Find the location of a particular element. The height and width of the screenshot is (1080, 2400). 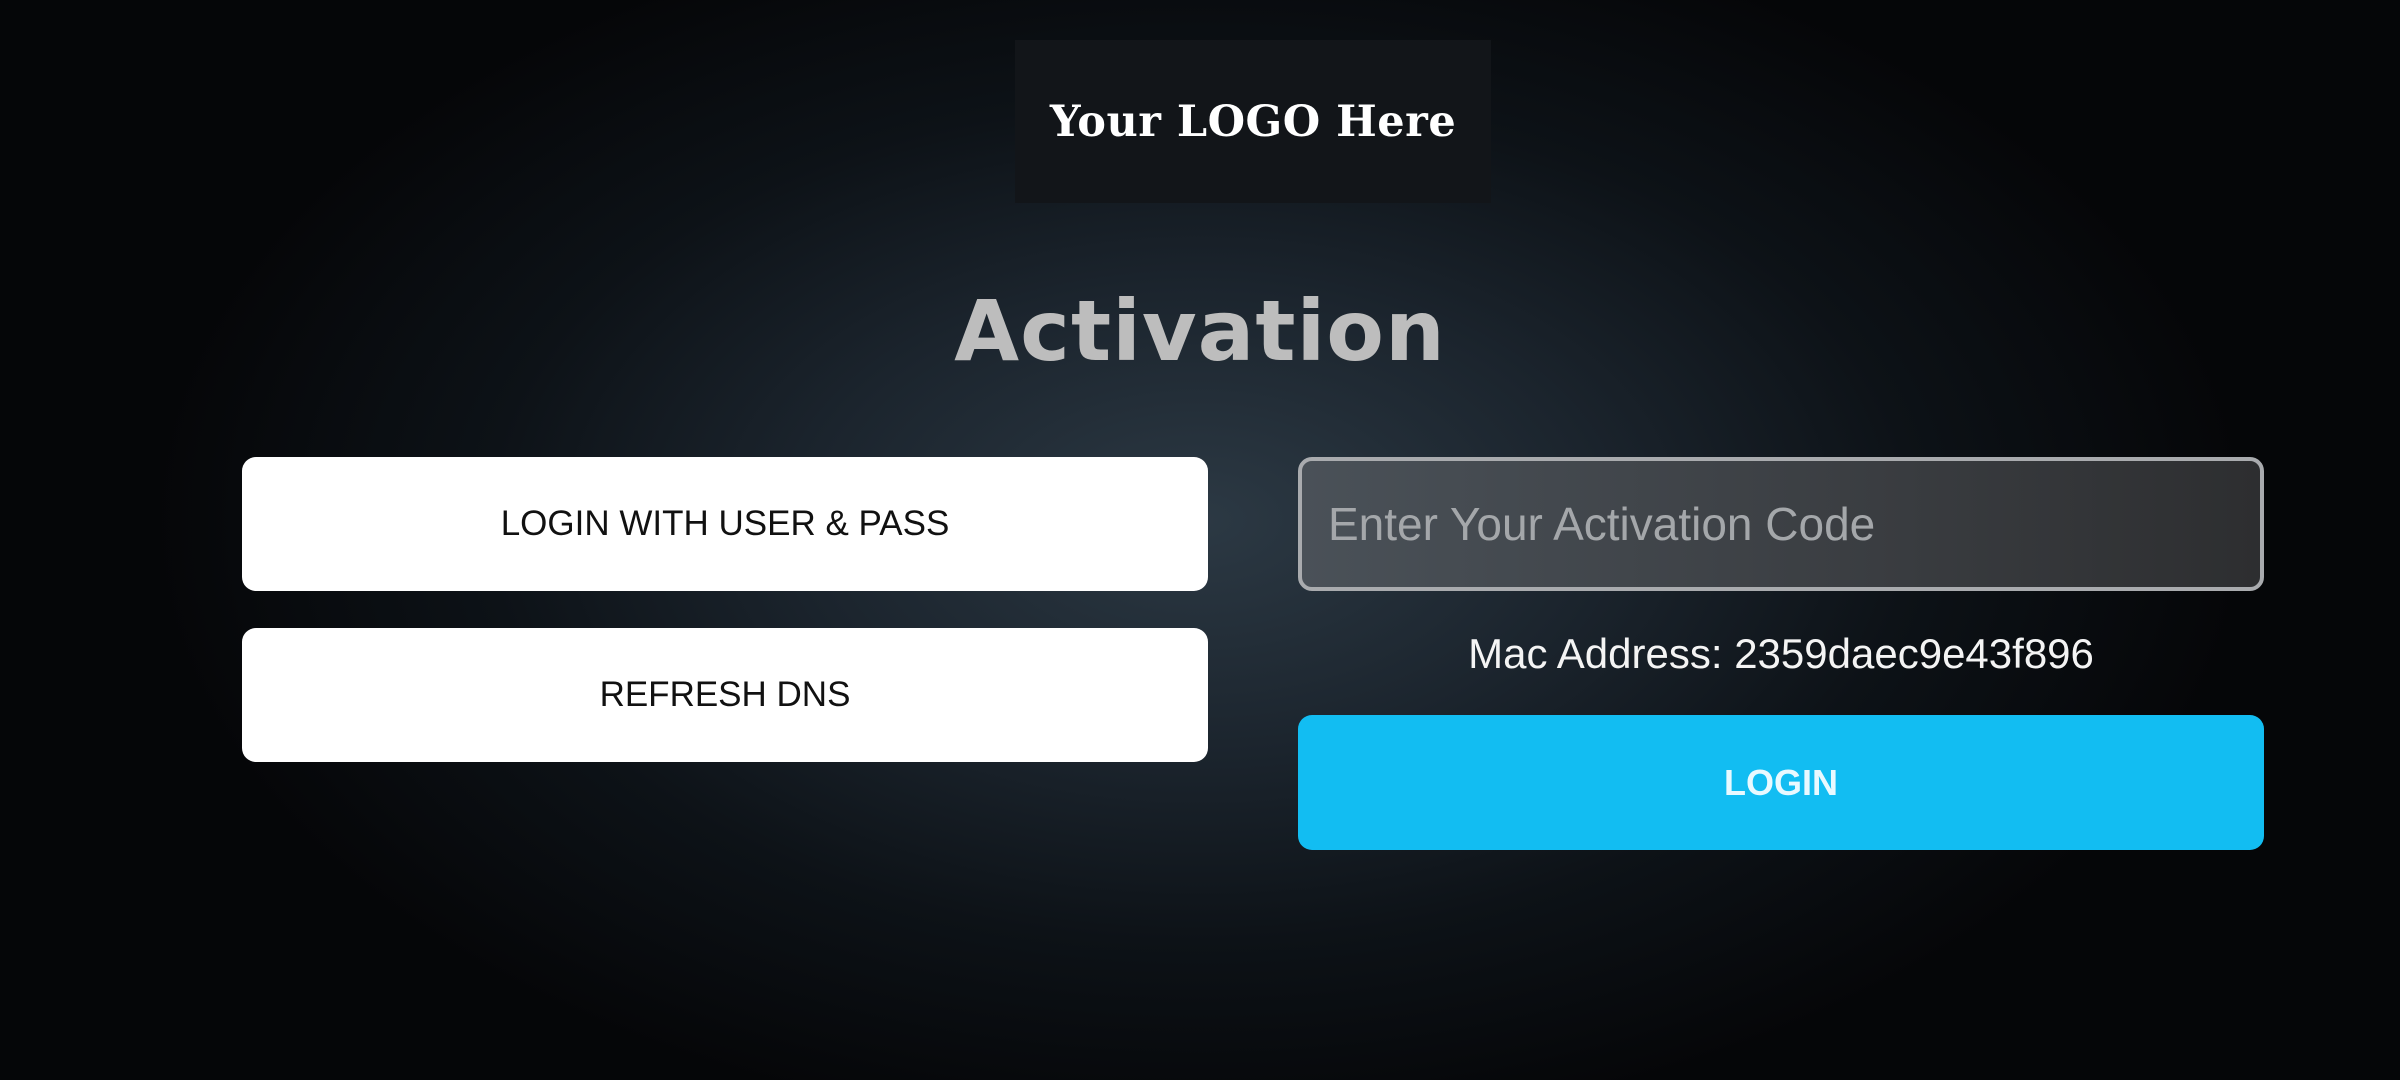

login-with-user-pass-button: LOGIN WITH USER & PASS is located at coordinates (725, 524).